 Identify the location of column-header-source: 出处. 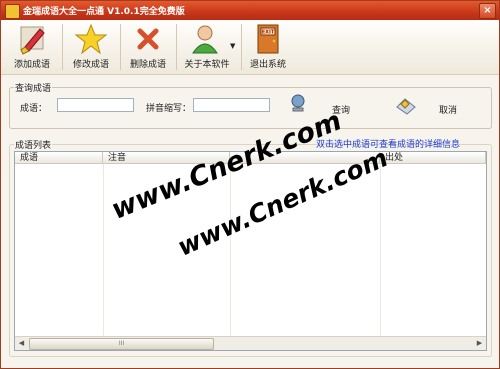
(433, 158).